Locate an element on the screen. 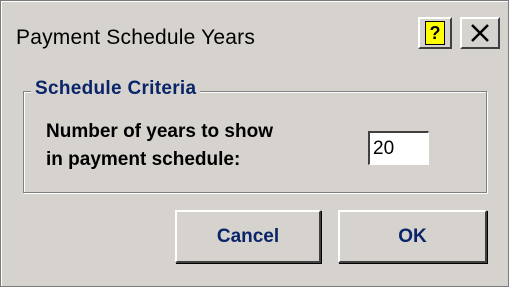  years-label-line1: Number of years to show is located at coordinates (159, 131).